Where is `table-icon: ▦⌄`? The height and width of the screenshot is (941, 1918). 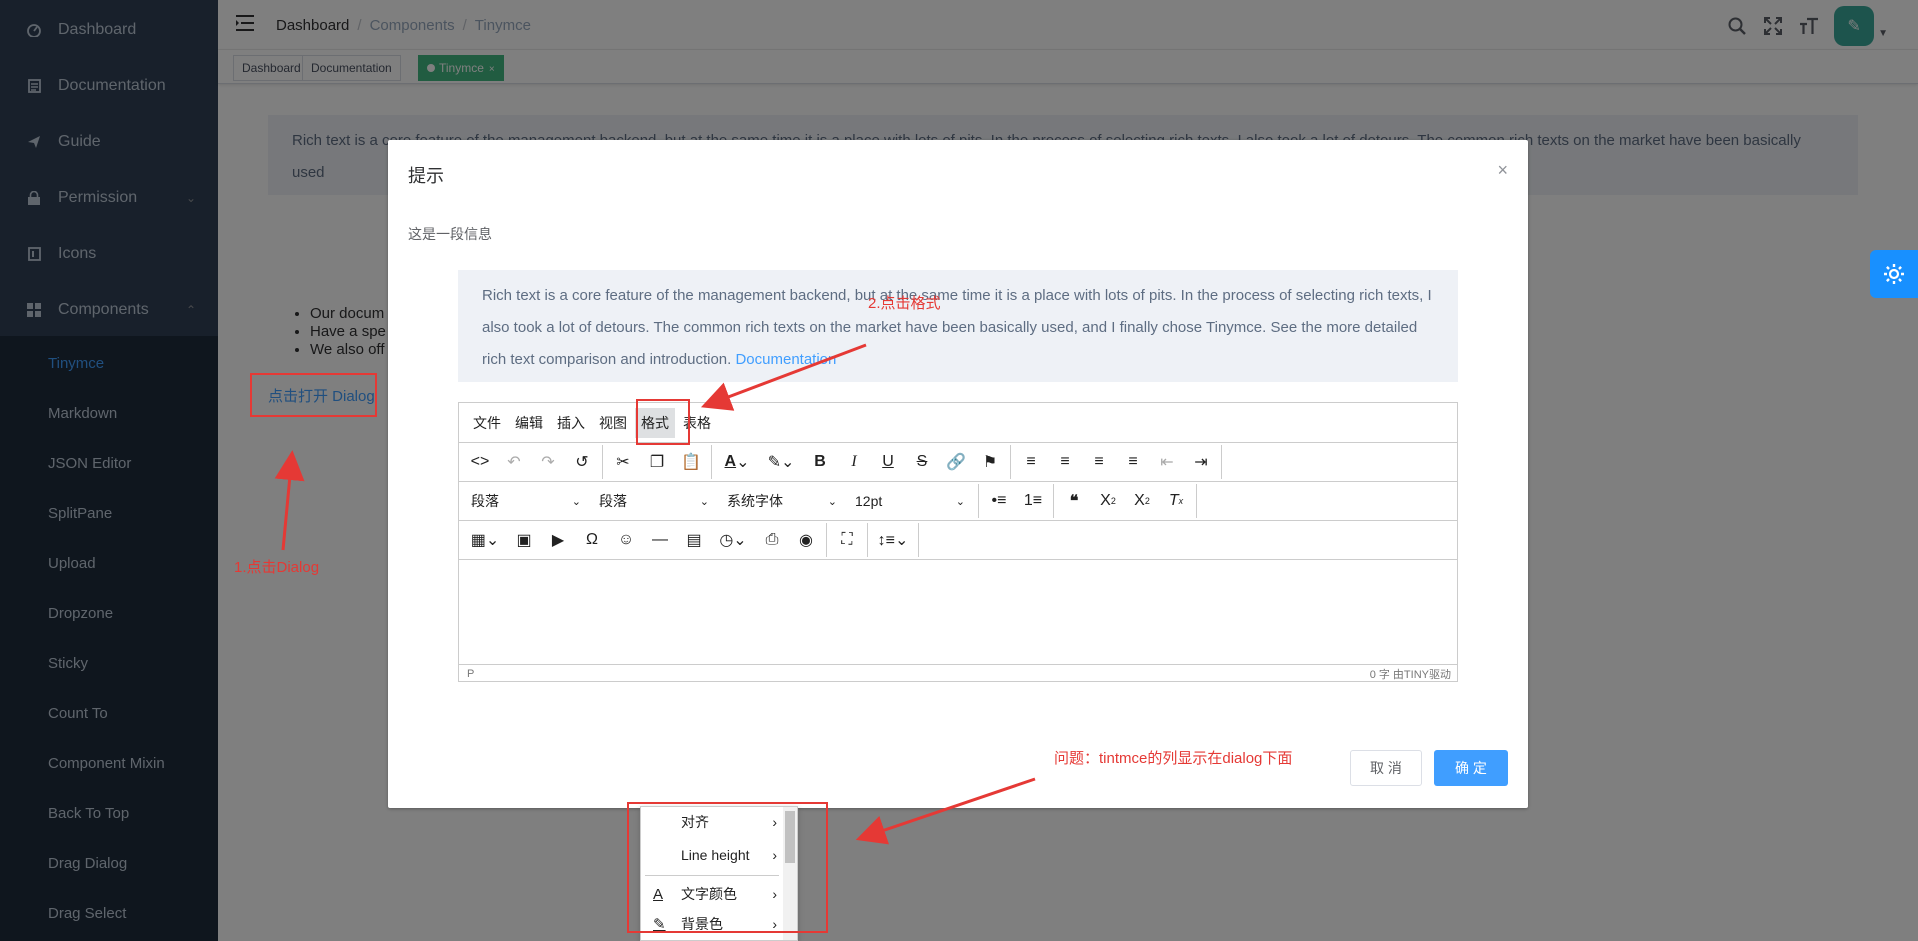 table-icon: ▦⌄ is located at coordinates (485, 540).